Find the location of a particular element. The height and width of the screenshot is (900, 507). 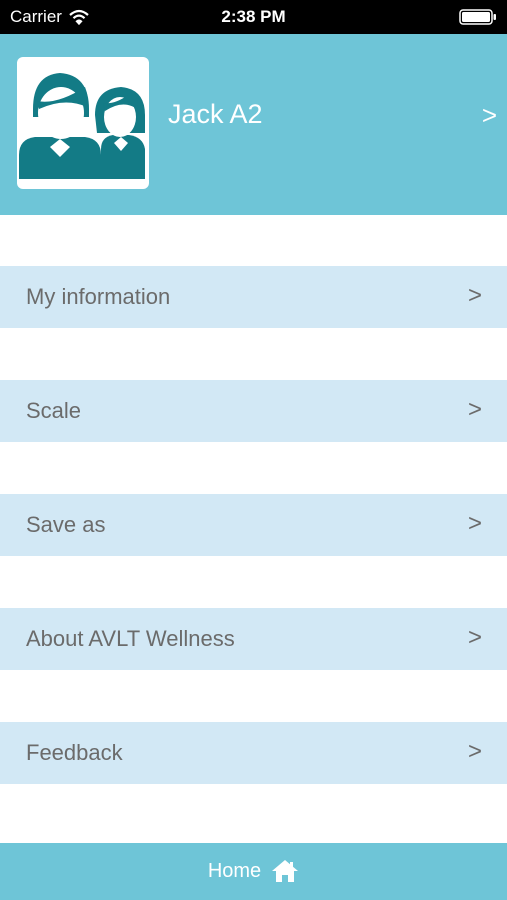

status-time: 2:38 PM is located at coordinates (253, 16).